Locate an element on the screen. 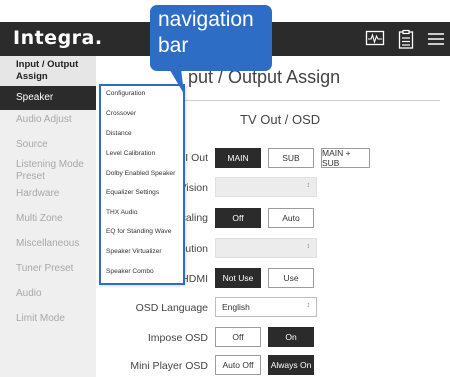 This screenshot has width=450, height=377. hdmi-out-main-sub-button: MAIN + SUB is located at coordinates (345, 158).